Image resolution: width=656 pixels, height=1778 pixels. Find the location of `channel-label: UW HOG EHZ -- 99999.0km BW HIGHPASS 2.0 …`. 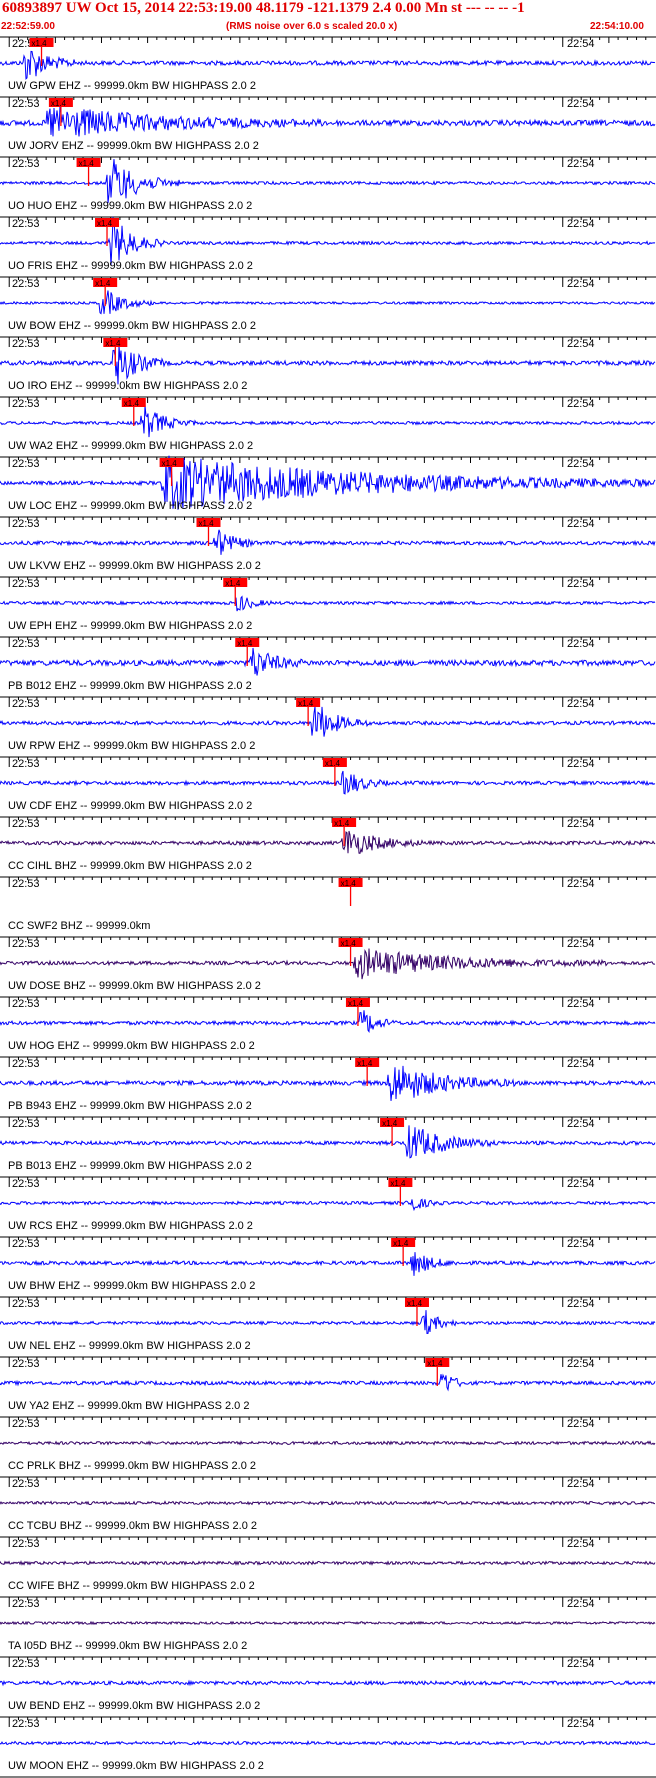

channel-label: UW HOG EHZ -- 99999.0km BW HIGHPASS 2.0 … is located at coordinates (131, 1046).